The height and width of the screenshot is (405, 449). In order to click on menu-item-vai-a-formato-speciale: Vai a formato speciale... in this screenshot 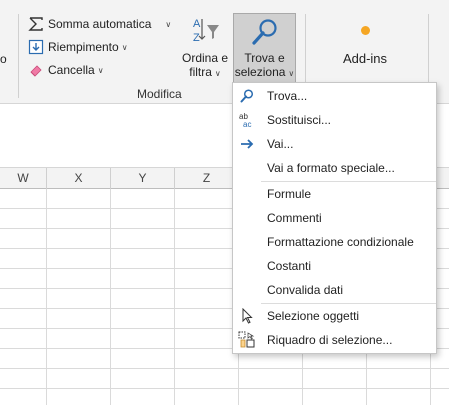, I will do `click(334, 168)`.